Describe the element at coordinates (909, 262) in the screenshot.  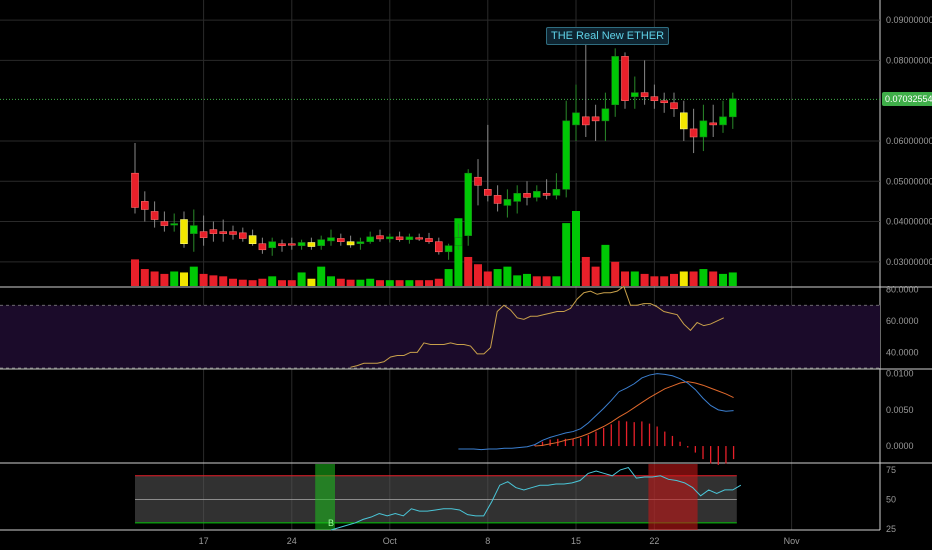
I see `price-tick-label: 0.03000000` at that location.